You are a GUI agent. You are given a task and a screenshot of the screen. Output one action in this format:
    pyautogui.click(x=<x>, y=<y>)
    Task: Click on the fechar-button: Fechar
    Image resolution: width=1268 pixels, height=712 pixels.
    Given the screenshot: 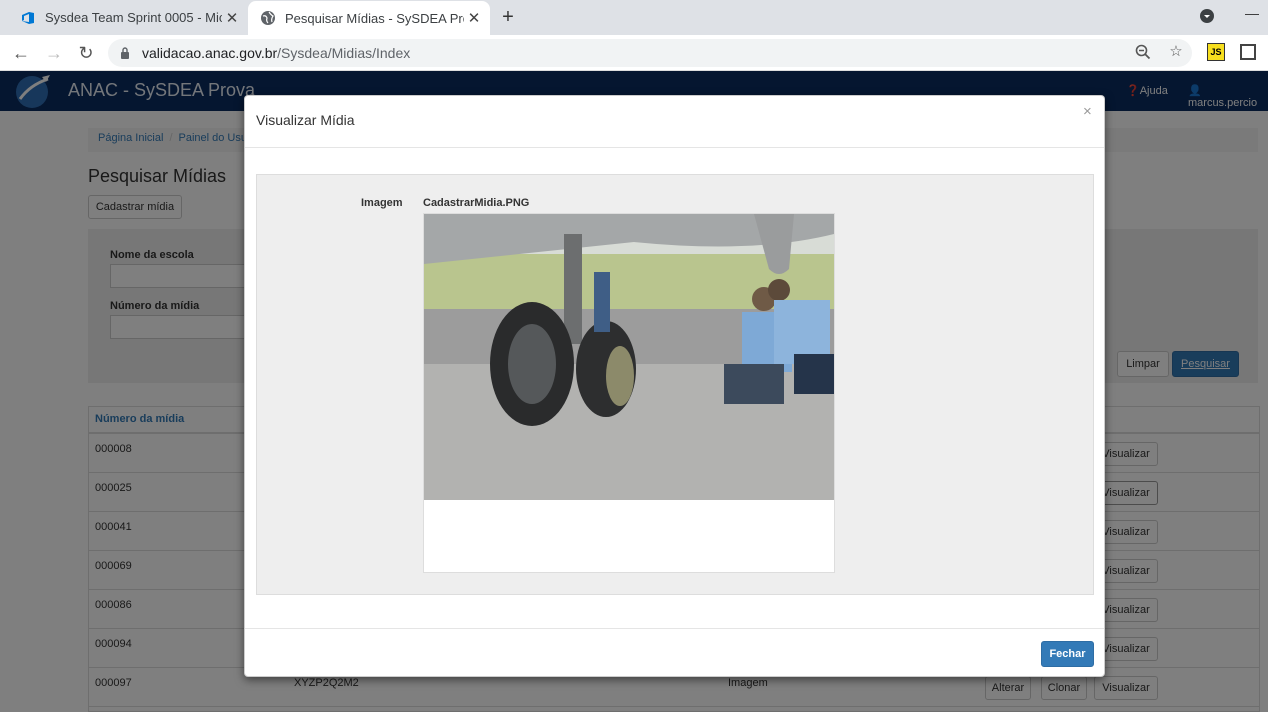 What is the action you would take?
    pyautogui.click(x=1067, y=654)
    